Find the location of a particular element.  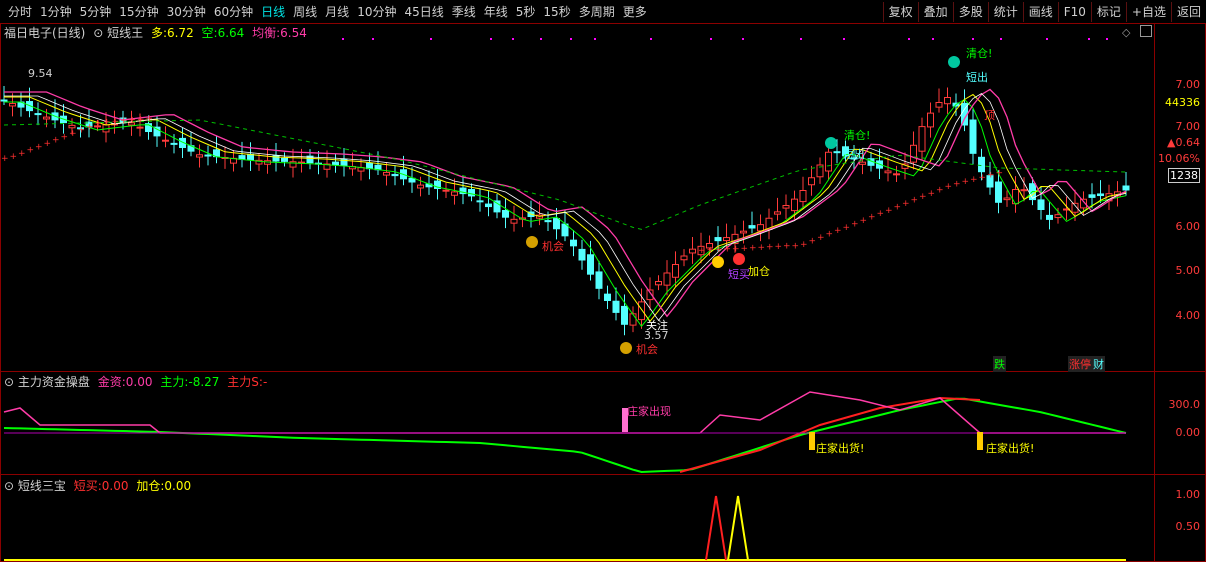

period-tab: 15分钟 is located at coordinates (138, 12).